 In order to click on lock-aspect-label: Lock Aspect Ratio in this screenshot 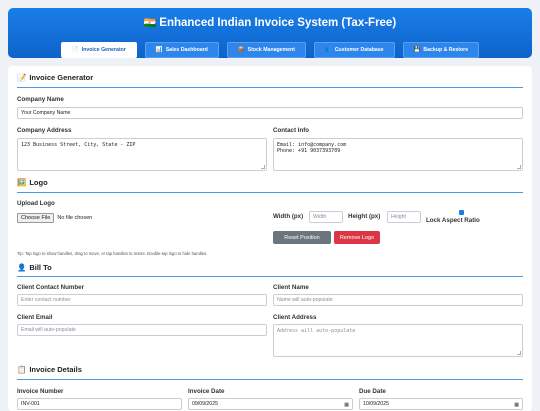, I will do `click(453, 220)`.